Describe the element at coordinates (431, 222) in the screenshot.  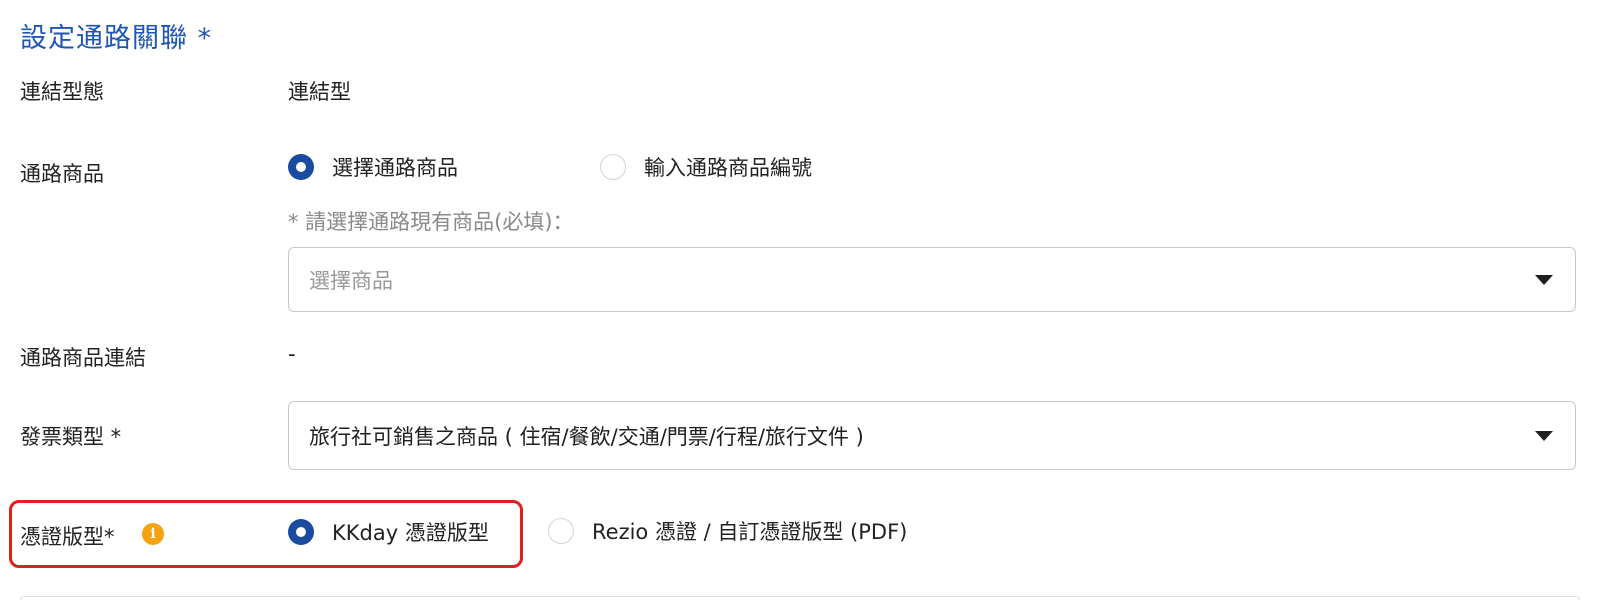
I see `product-hint: * 請選擇通路現有商品(必填)：` at that location.